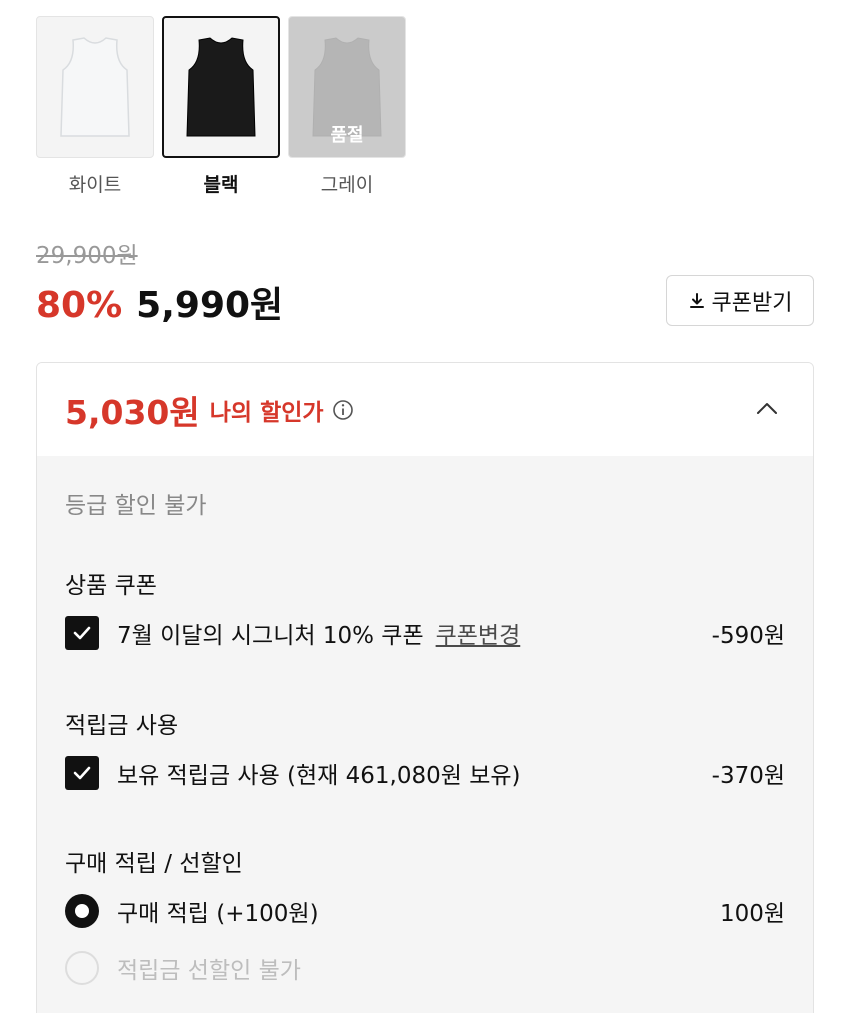 The height and width of the screenshot is (1013, 850). What do you see at coordinates (79, 305) in the screenshot?
I see `discount-rate: 80%` at bounding box center [79, 305].